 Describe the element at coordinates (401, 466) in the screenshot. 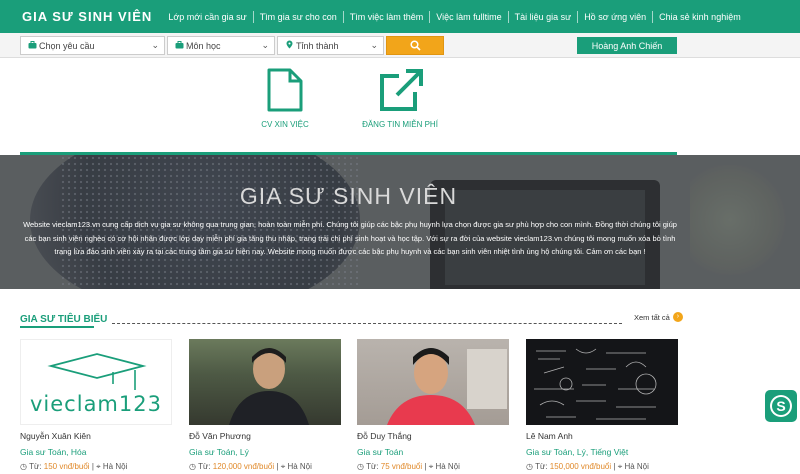

I see `tutor-fee: 75 vnđ/buổi` at that location.